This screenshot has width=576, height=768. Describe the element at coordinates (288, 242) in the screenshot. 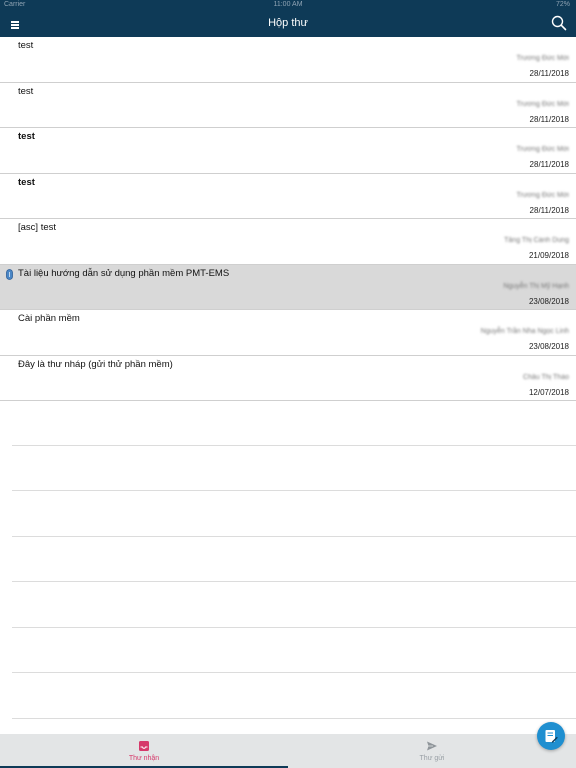

I see `message-row: [asc] test Tăng Thị Cảnh Dung 21/09/2018` at that location.